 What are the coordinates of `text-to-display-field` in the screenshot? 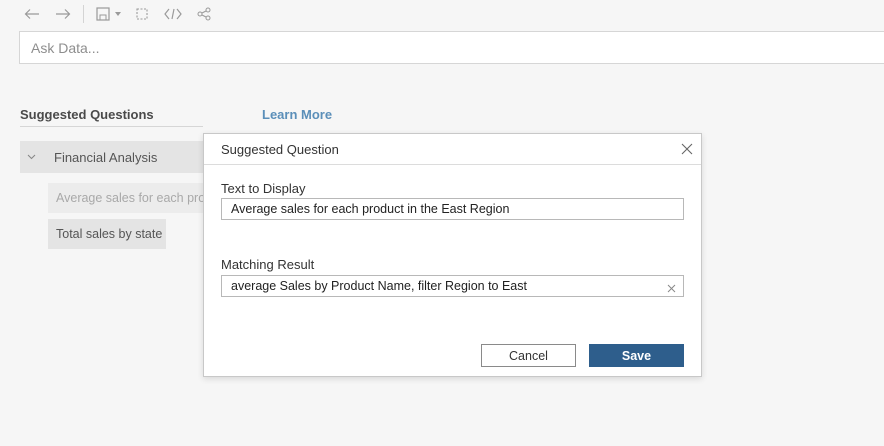 It's located at (452, 209).